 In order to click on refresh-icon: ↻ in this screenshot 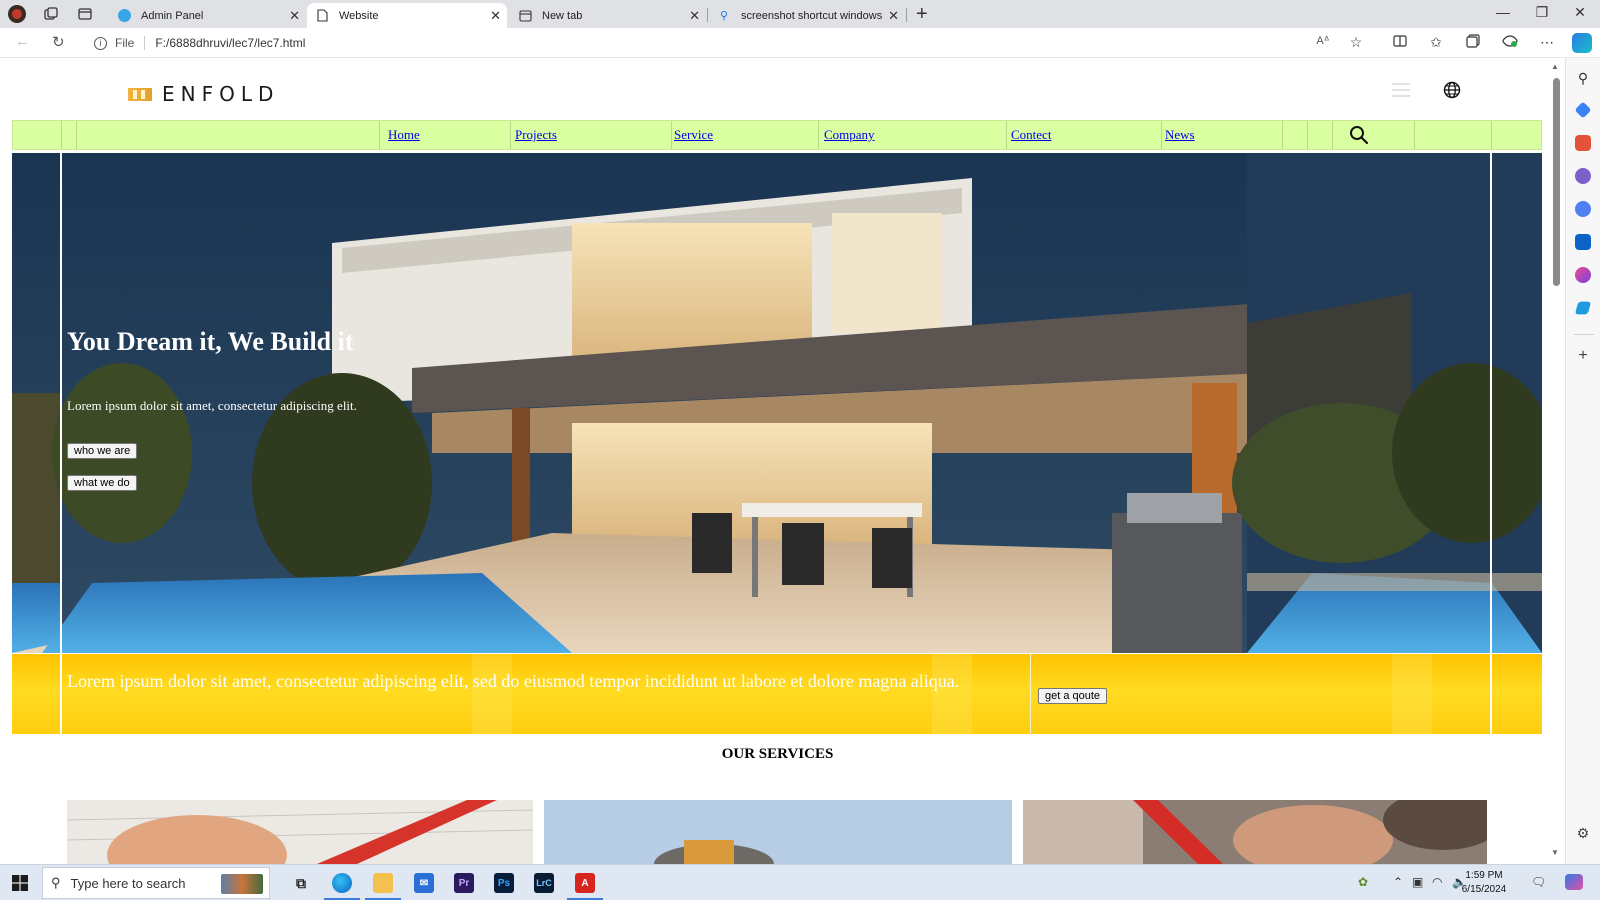, I will do `click(58, 42)`.